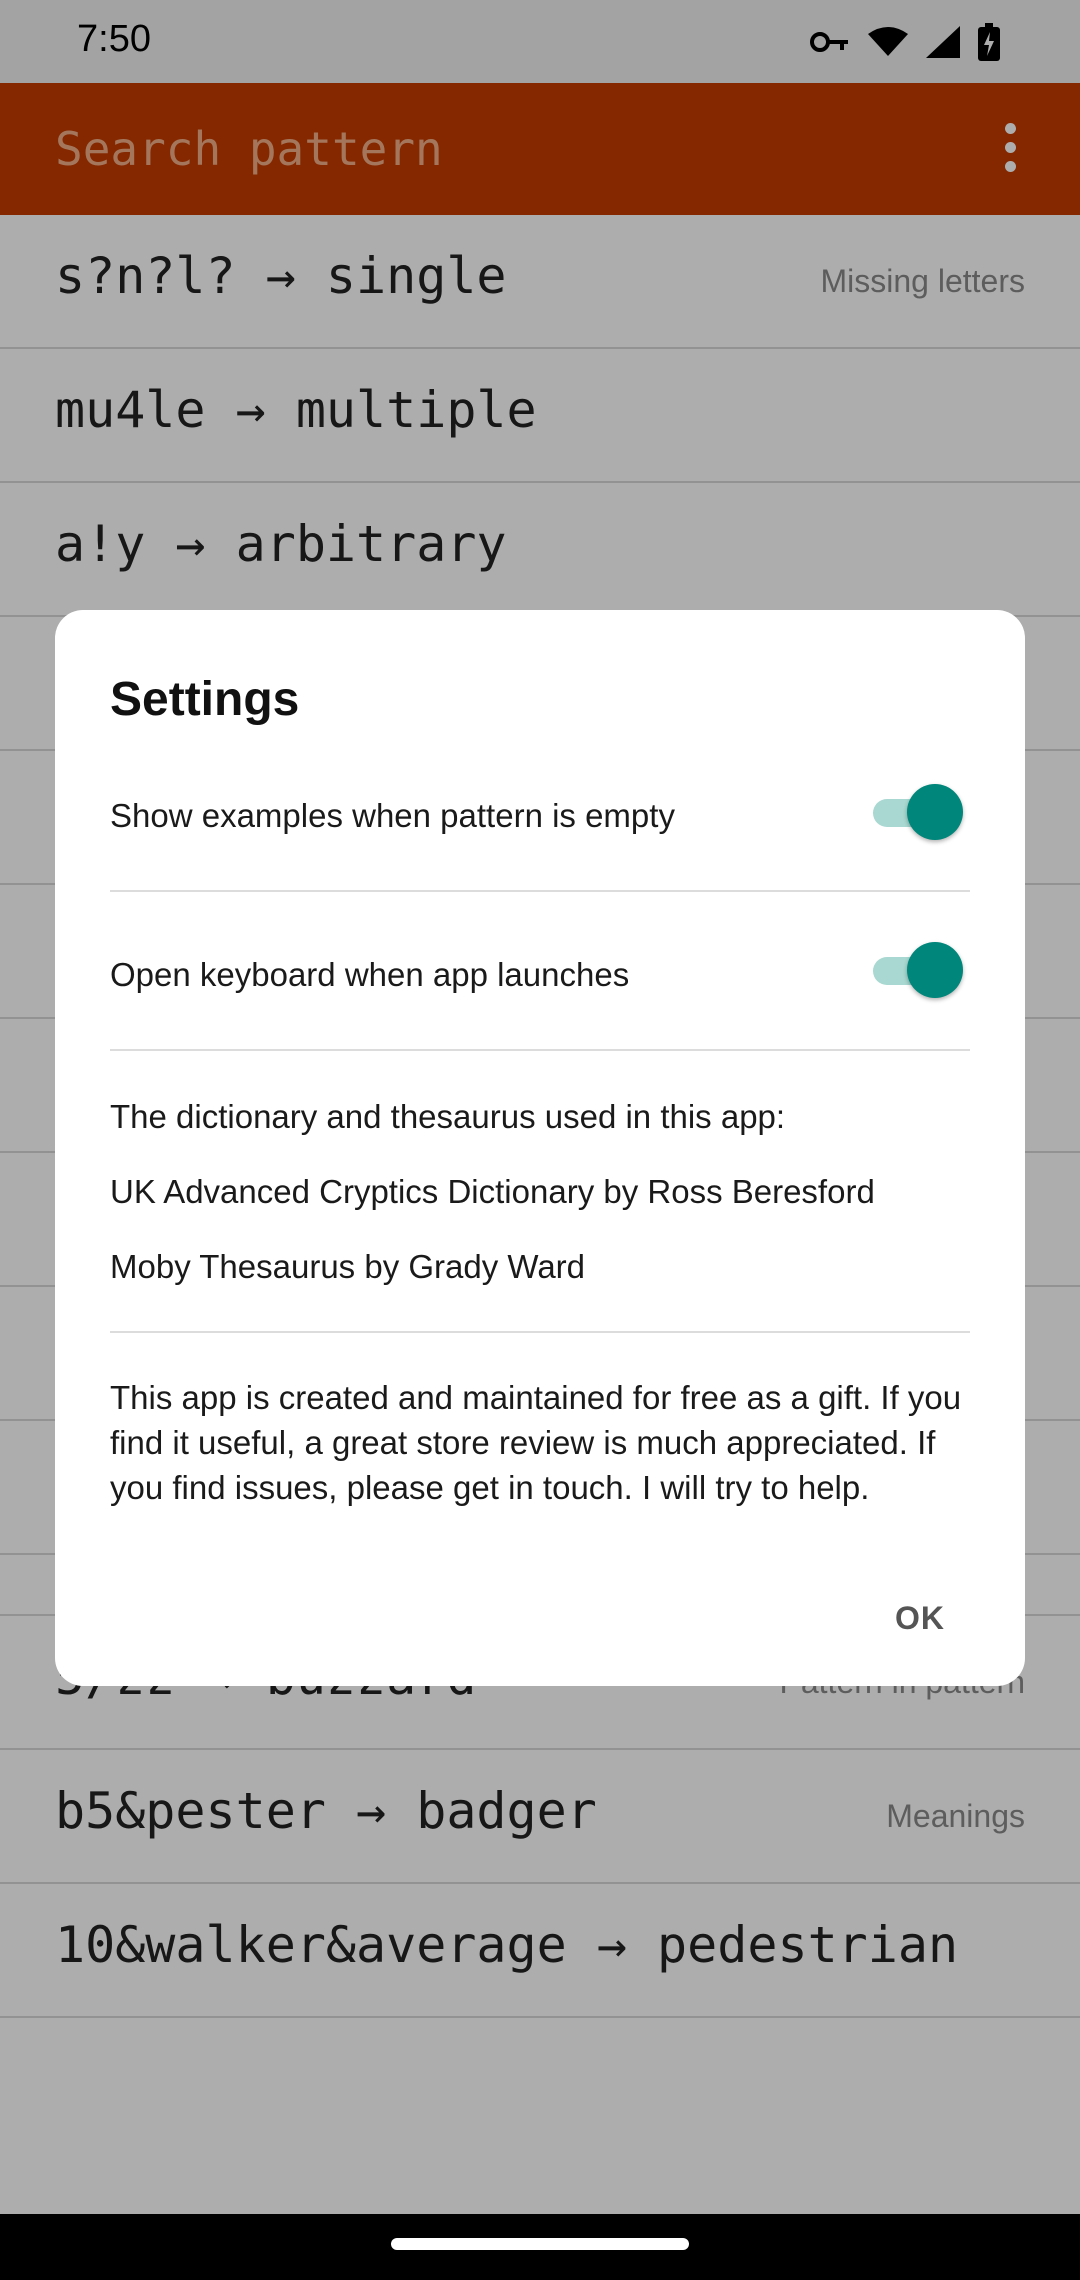 This screenshot has height=2280, width=1080. Describe the element at coordinates (205, 699) in the screenshot. I see `dialog-title: Settings` at that location.